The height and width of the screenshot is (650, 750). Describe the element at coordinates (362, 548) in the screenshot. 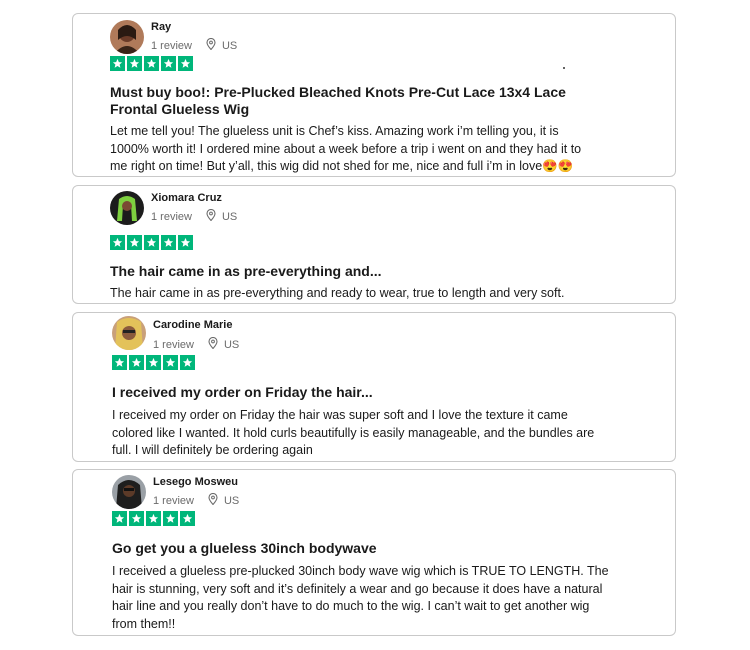

I see `review-title: Go get you a glueless 30inch bodywave` at that location.